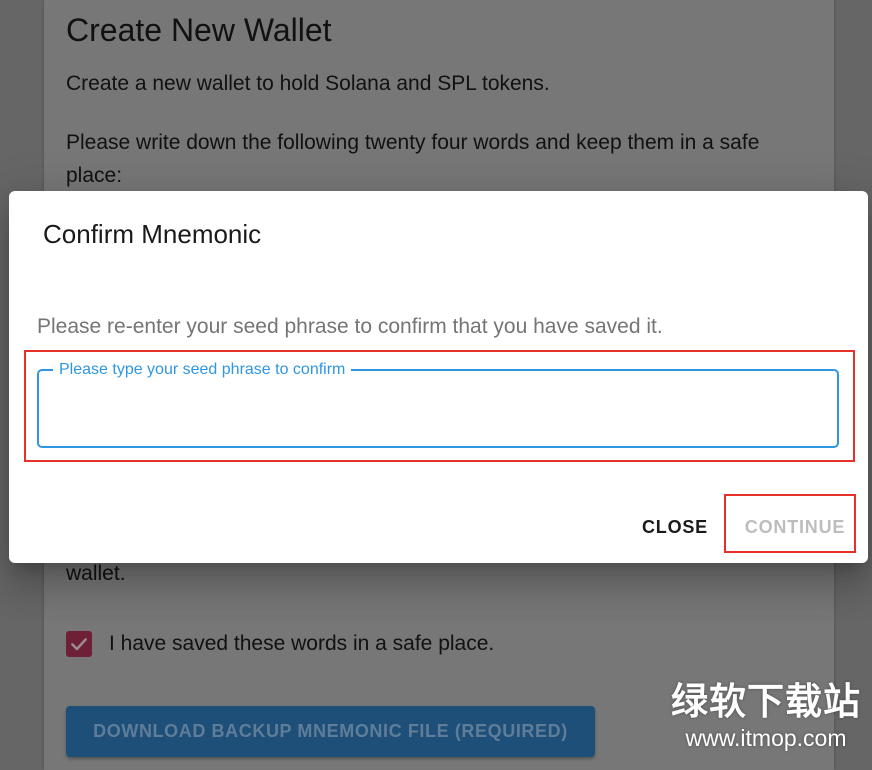  What do you see at coordinates (152, 234) in the screenshot?
I see `dialog-title: Confirm Mnemonic` at bounding box center [152, 234].